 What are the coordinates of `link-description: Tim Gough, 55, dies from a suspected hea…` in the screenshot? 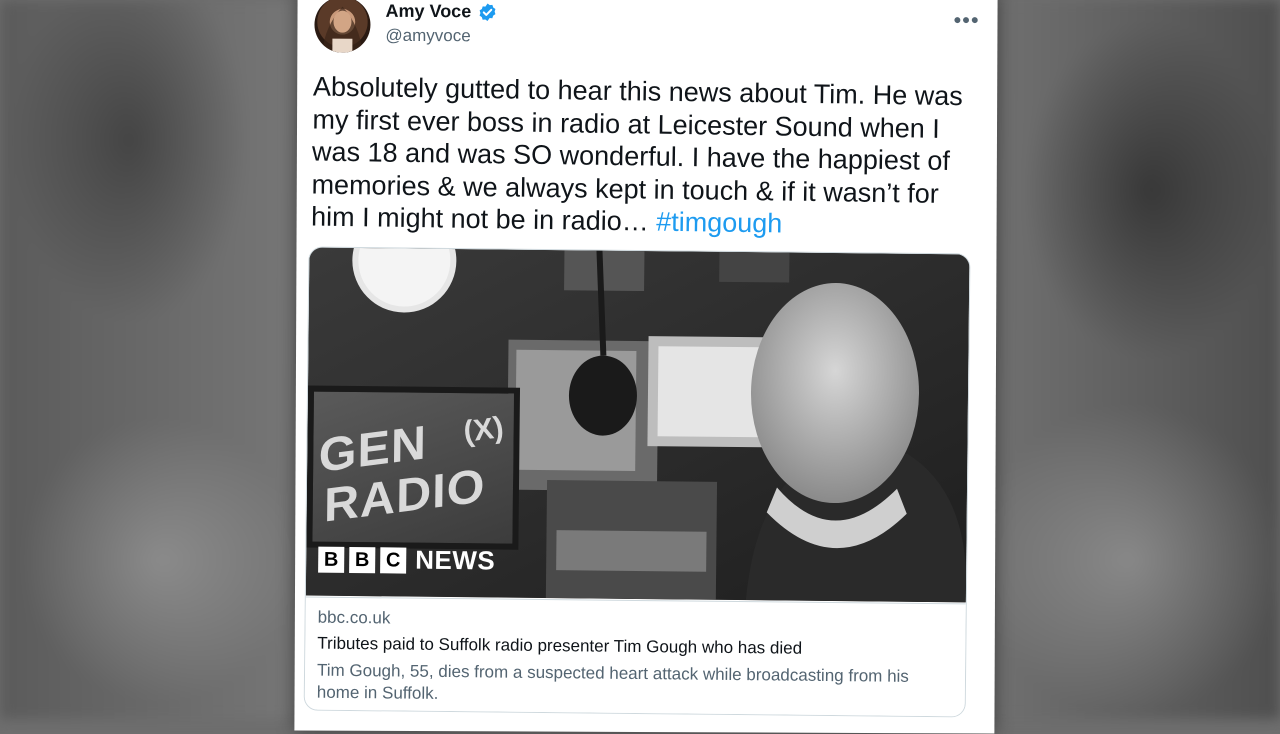 It's located at (612, 681).